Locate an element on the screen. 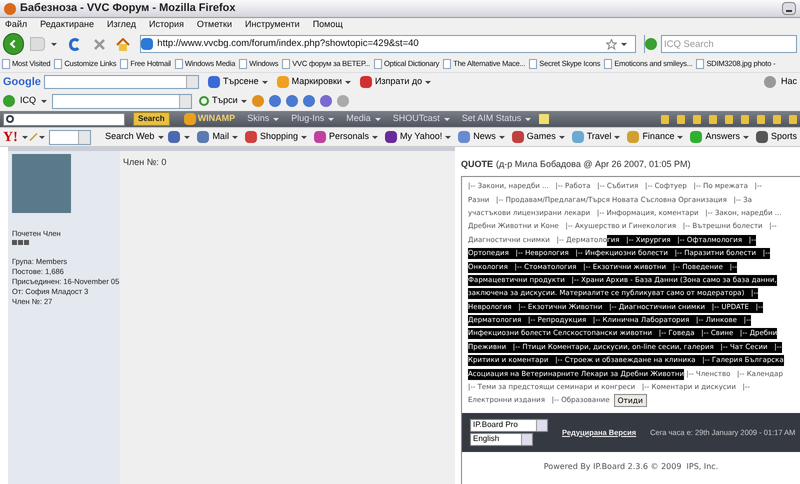 This screenshot has height=484, width=800. menu-item: Отметки is located at coordinates (214, 25).